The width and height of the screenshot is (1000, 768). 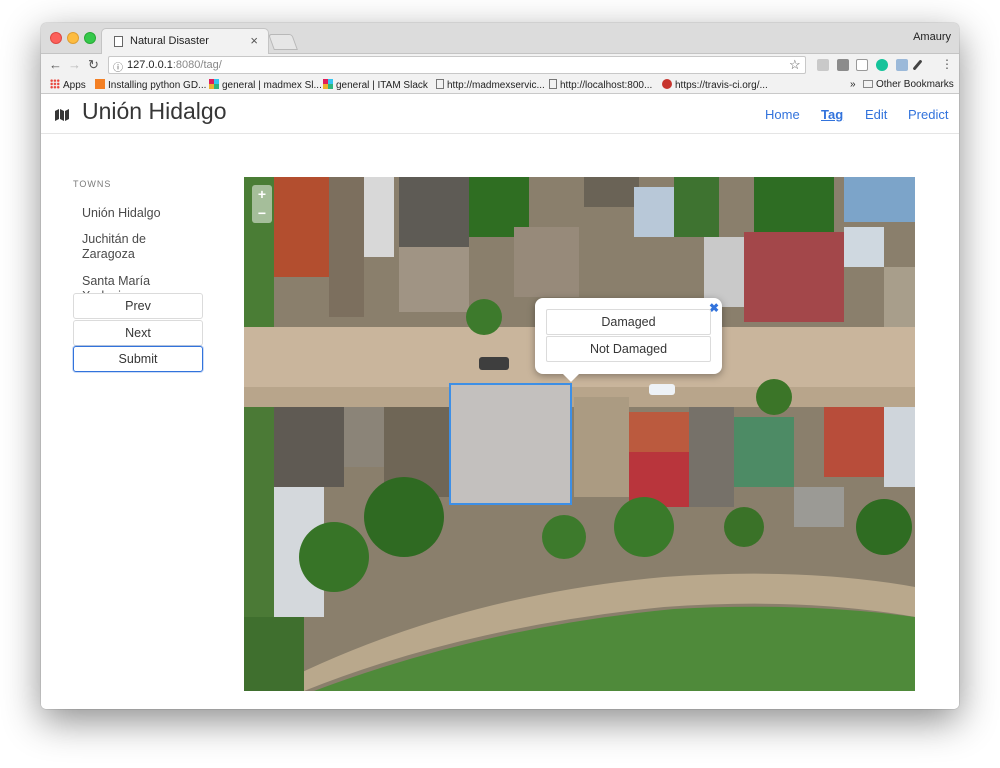 I want to click on stack-overflow-icon, so click(x=100, y=84).